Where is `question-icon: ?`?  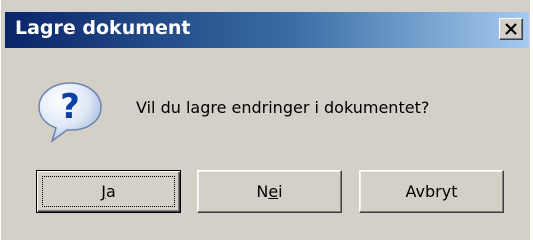 question-icon: ? is located at coordinates (70, 112).